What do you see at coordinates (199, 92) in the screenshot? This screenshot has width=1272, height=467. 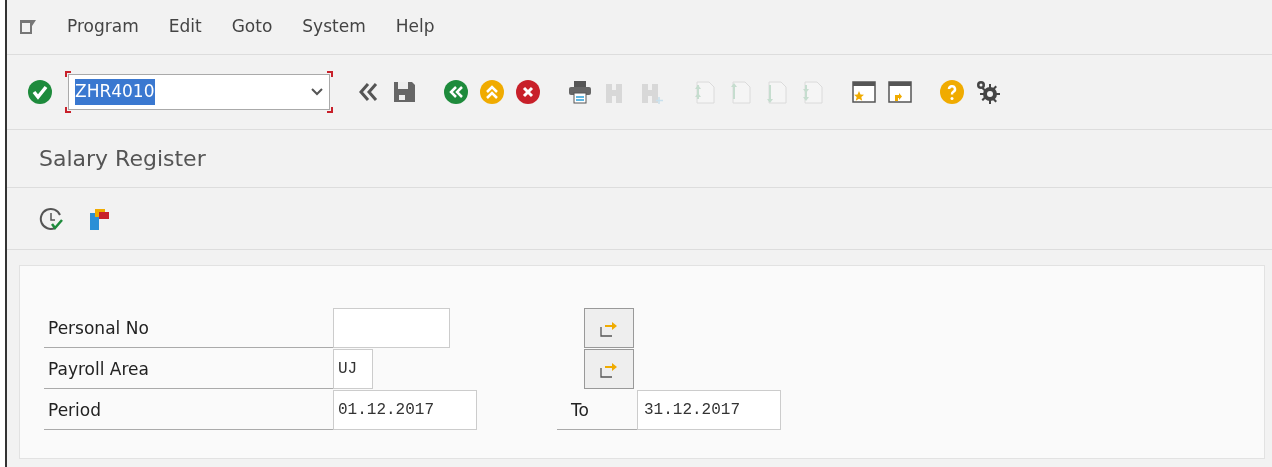 I see `command-field: ZHR4010` at bounding box center [199, 92].